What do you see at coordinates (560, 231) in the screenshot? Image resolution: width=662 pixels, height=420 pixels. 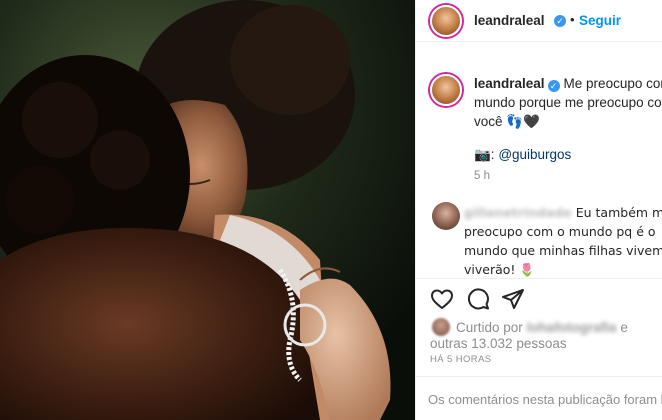 I see `comment-line-2: preocupo com o mundo pq é o` at bounding box center [560, 231].